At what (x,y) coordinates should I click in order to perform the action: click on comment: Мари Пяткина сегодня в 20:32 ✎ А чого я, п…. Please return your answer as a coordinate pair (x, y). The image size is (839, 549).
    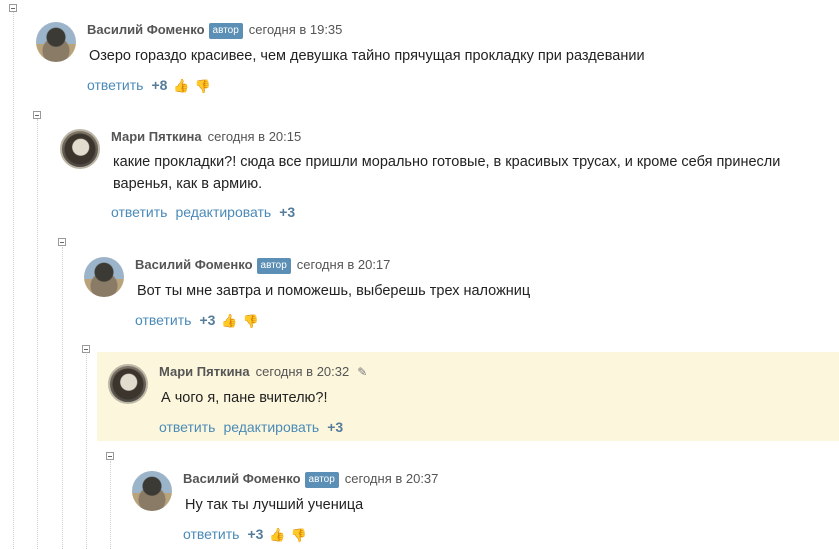
    Looking at the image, I should click on (473, 401).